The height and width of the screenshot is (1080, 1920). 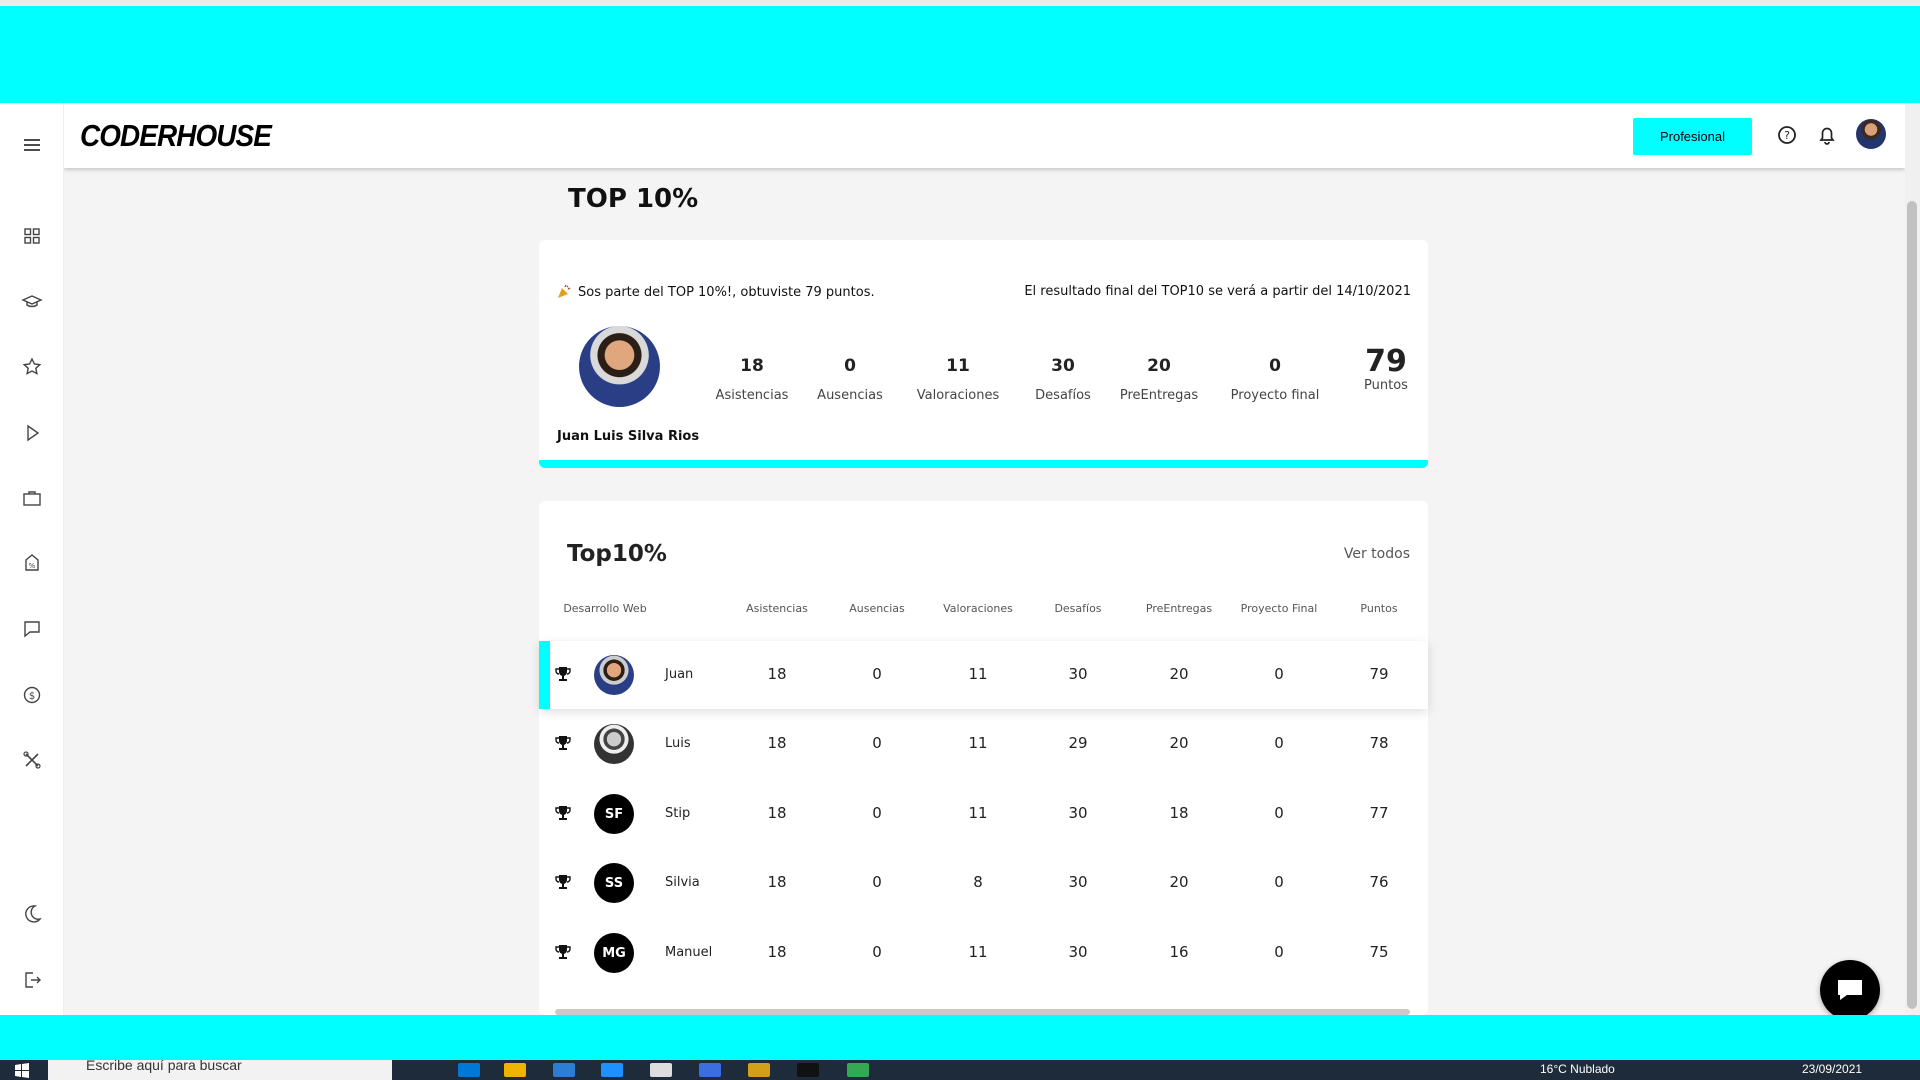 What do you see at coordinates (32, 145) in the screenshot?
I see `menu-icon` at bounding box center [32, 145].